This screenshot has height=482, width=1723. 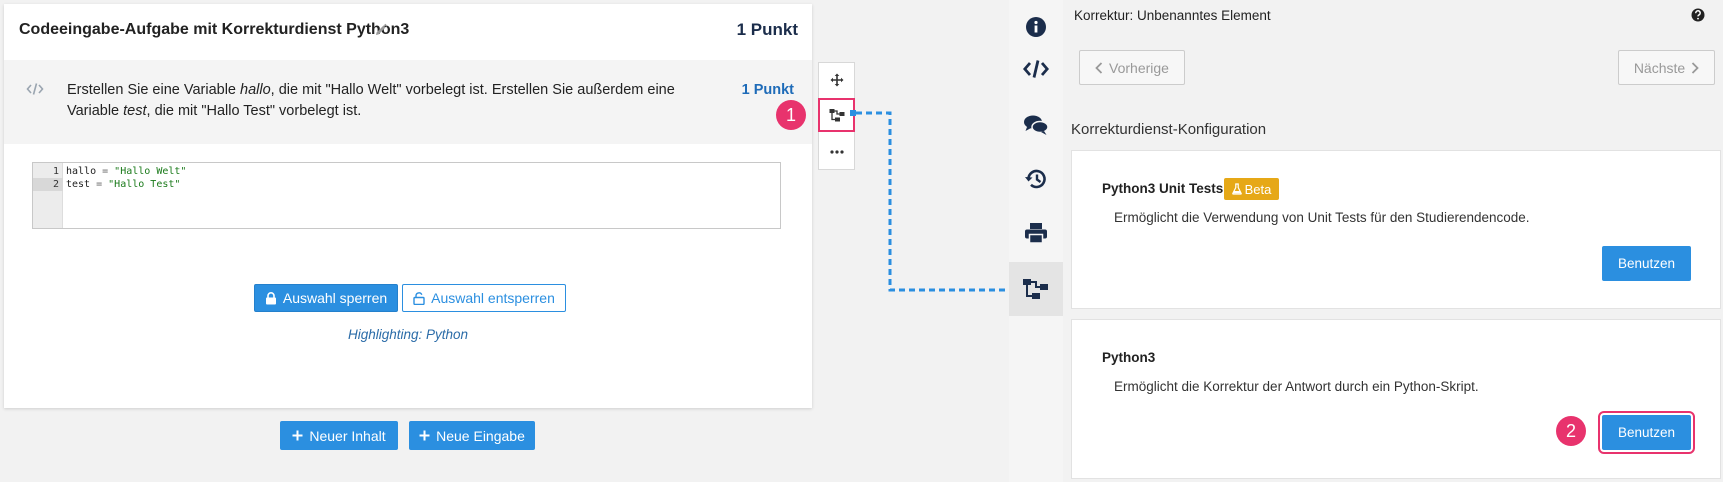 I want to click on previous-label: Vorherige, so click(x=1139, y=67).